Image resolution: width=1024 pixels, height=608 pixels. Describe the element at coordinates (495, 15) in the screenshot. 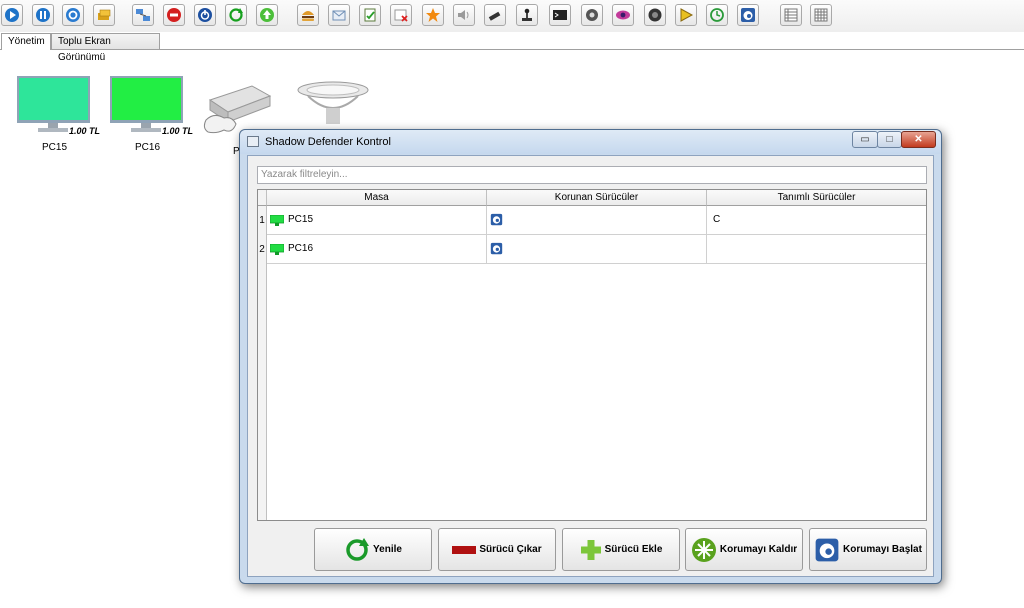

I see `usb-icon` at that location.